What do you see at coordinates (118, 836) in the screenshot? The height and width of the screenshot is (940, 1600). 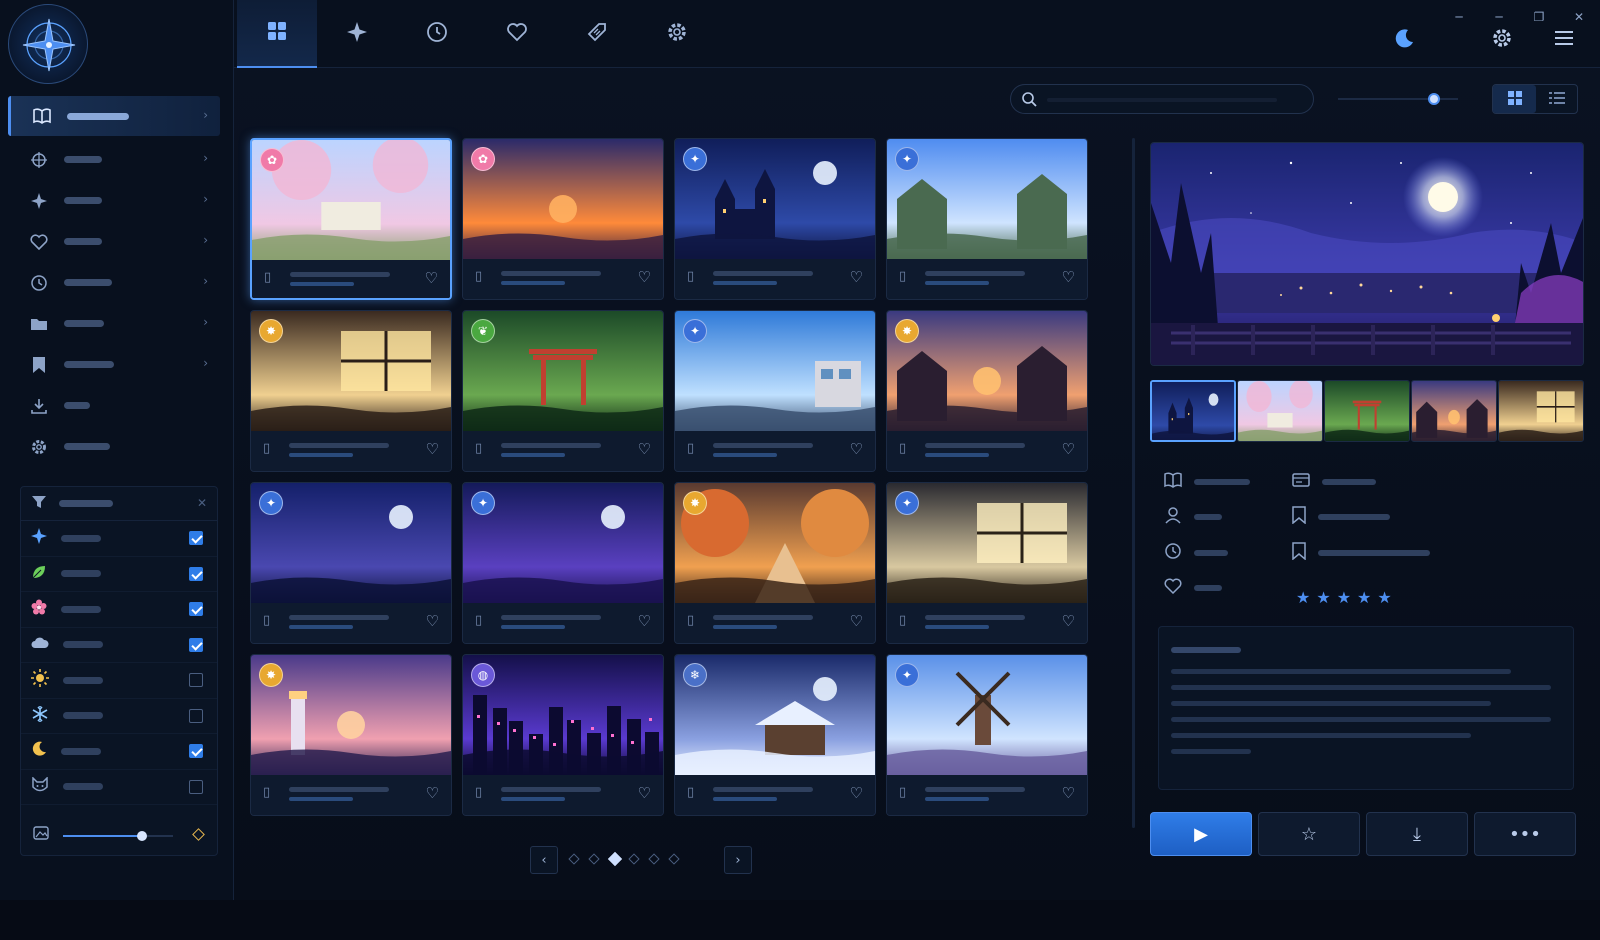 I see `filter-slider` at bounding box center [118, 836].